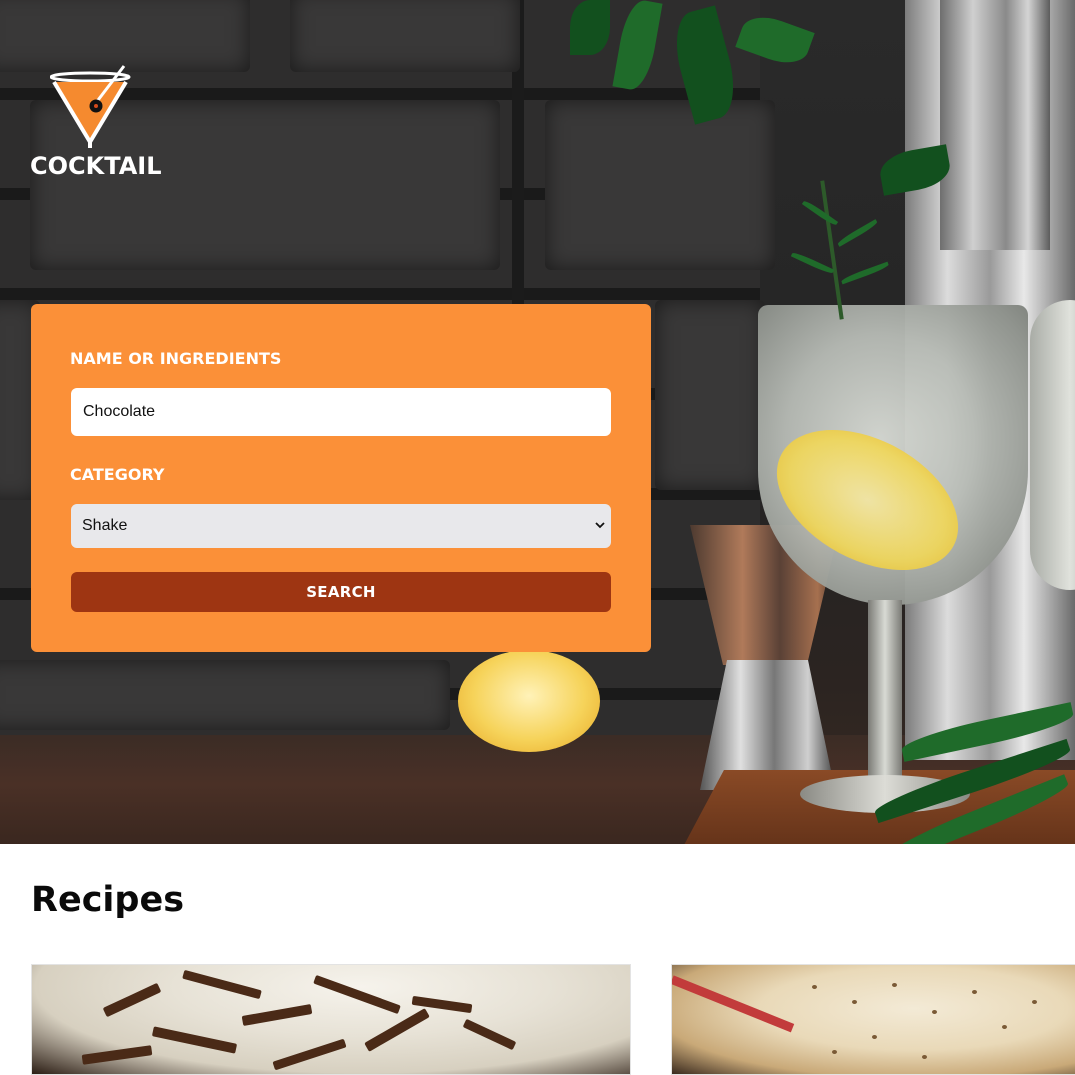 The image size is (1075, 1075). Describe the element at coordinates (90, 106) in the screenshot. I see `martini-glass-icon` at that location.